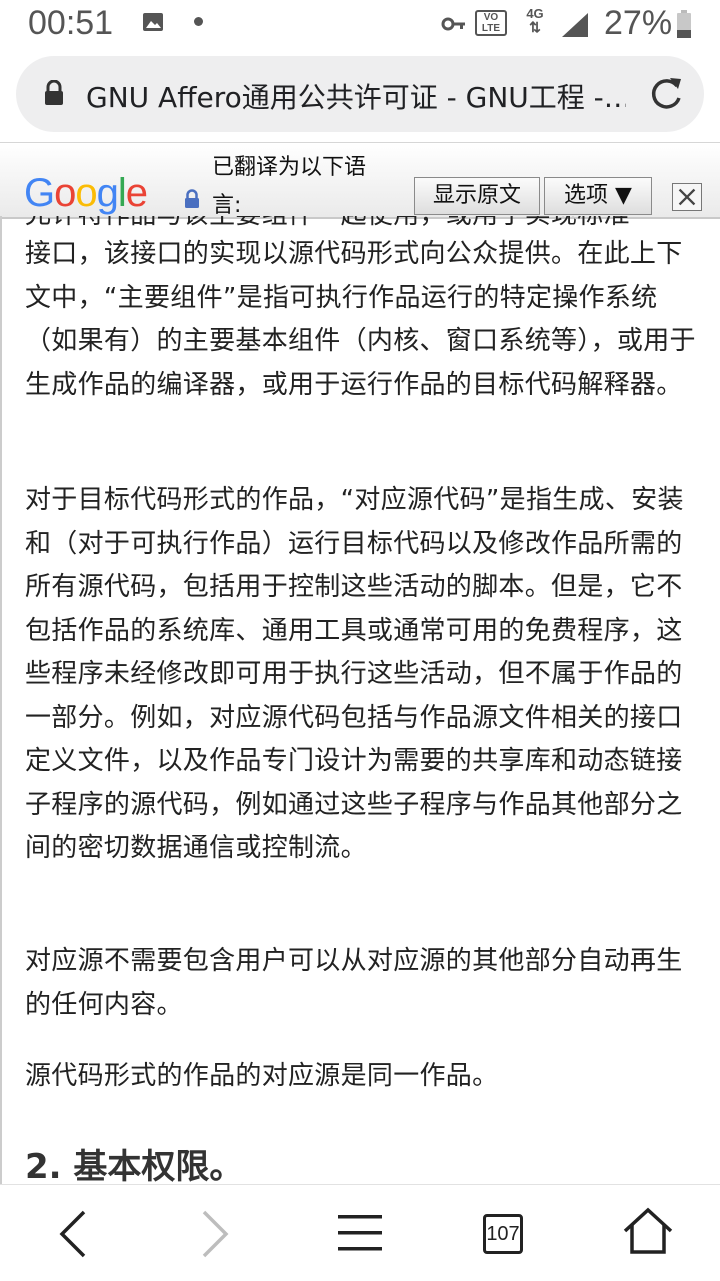 Image resolution: width=720 pixels, height=1281 pixels. I want to click on forward-icon, so click(214, 1234).